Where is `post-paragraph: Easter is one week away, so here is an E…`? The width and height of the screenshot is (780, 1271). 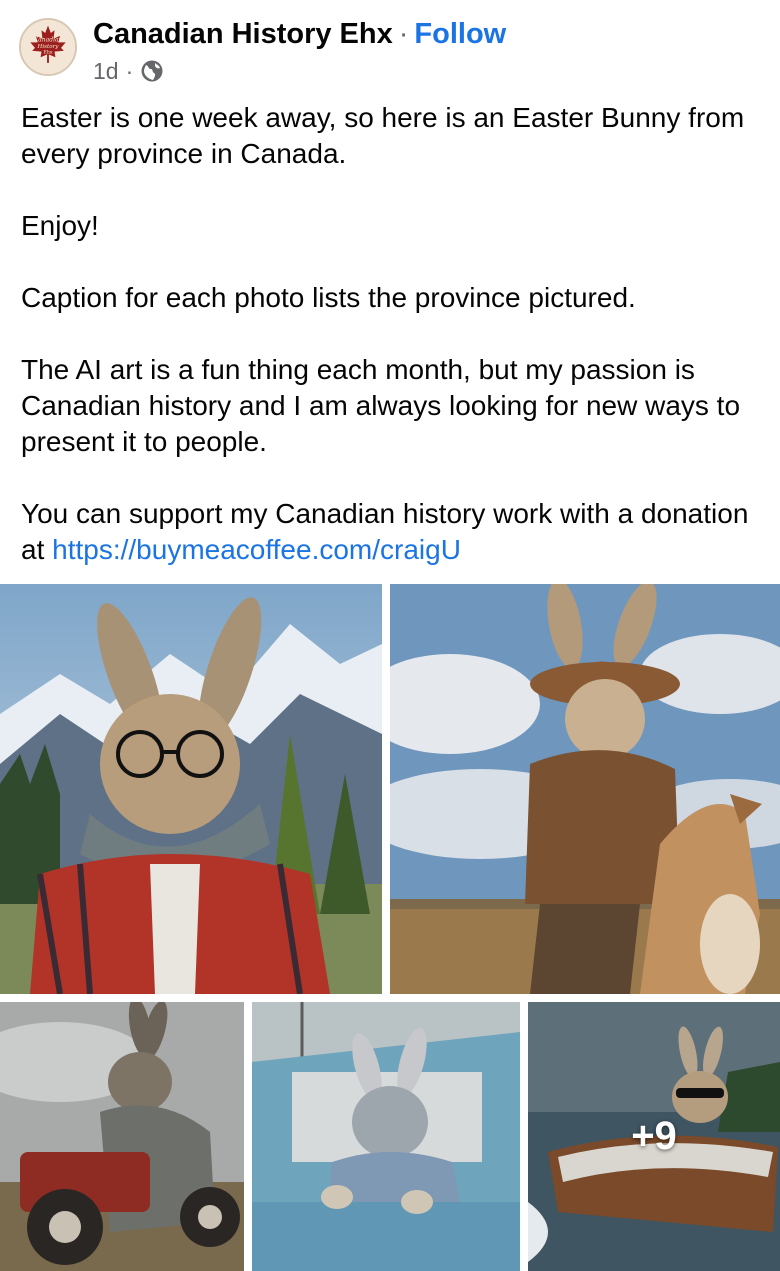
post-paragraph: Easter is one week away, so here is an E… is located at coordinates (383, 135).